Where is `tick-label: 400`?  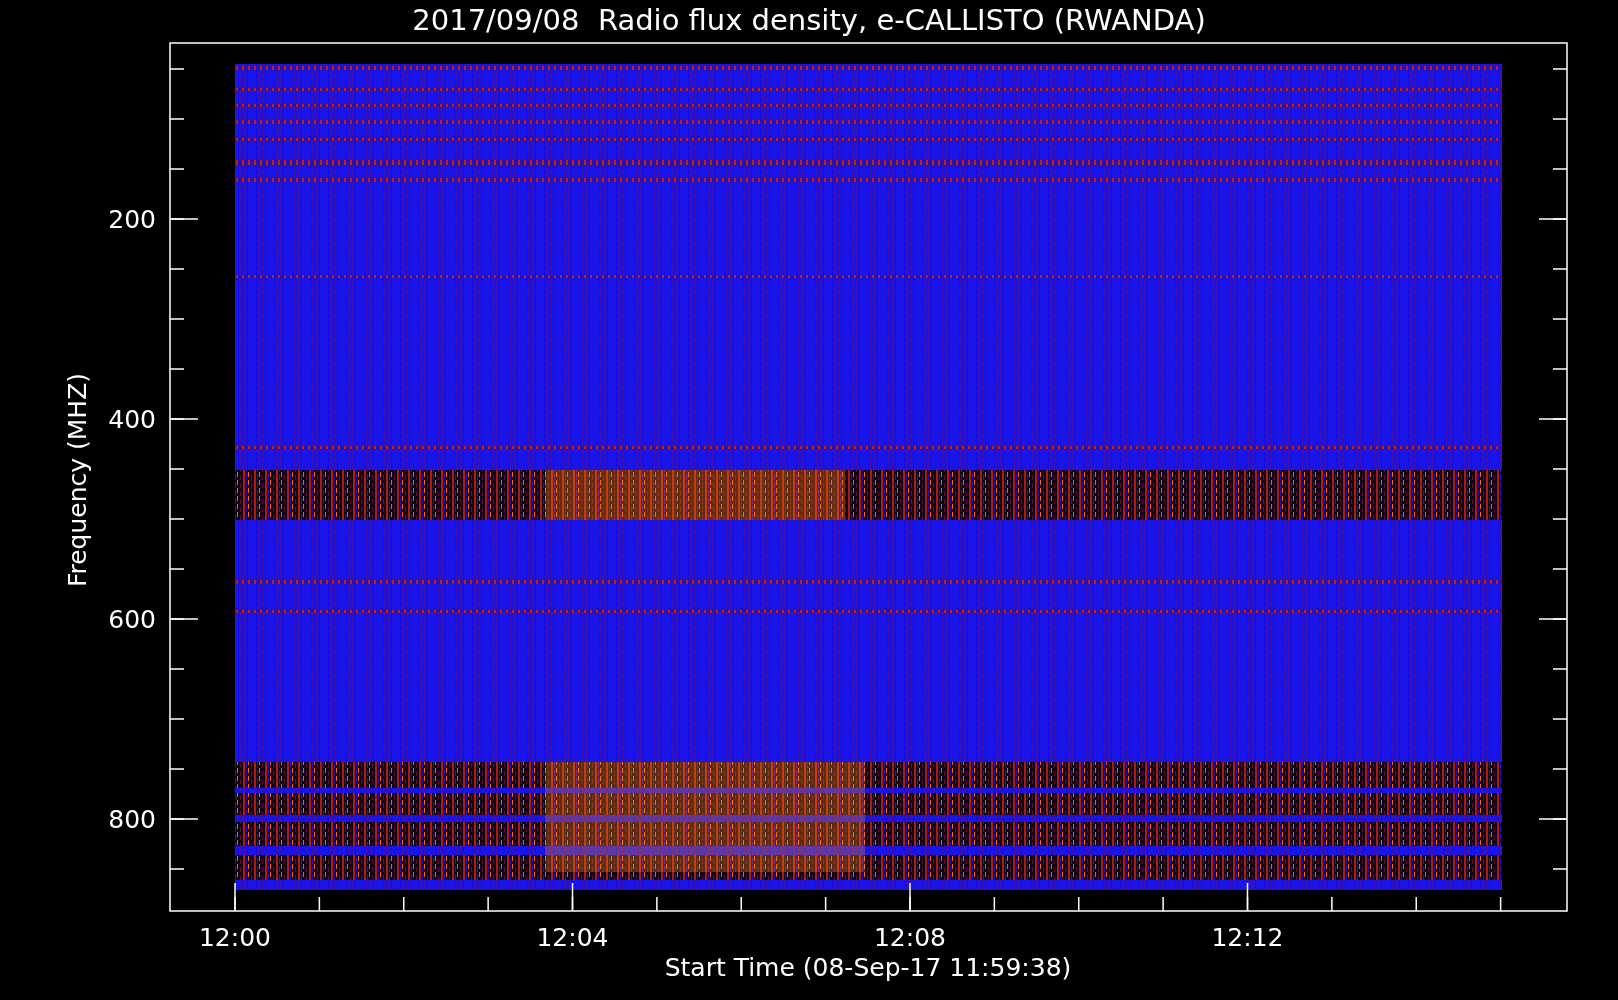 tick-label: 400 is located at coordinates (132, 419).